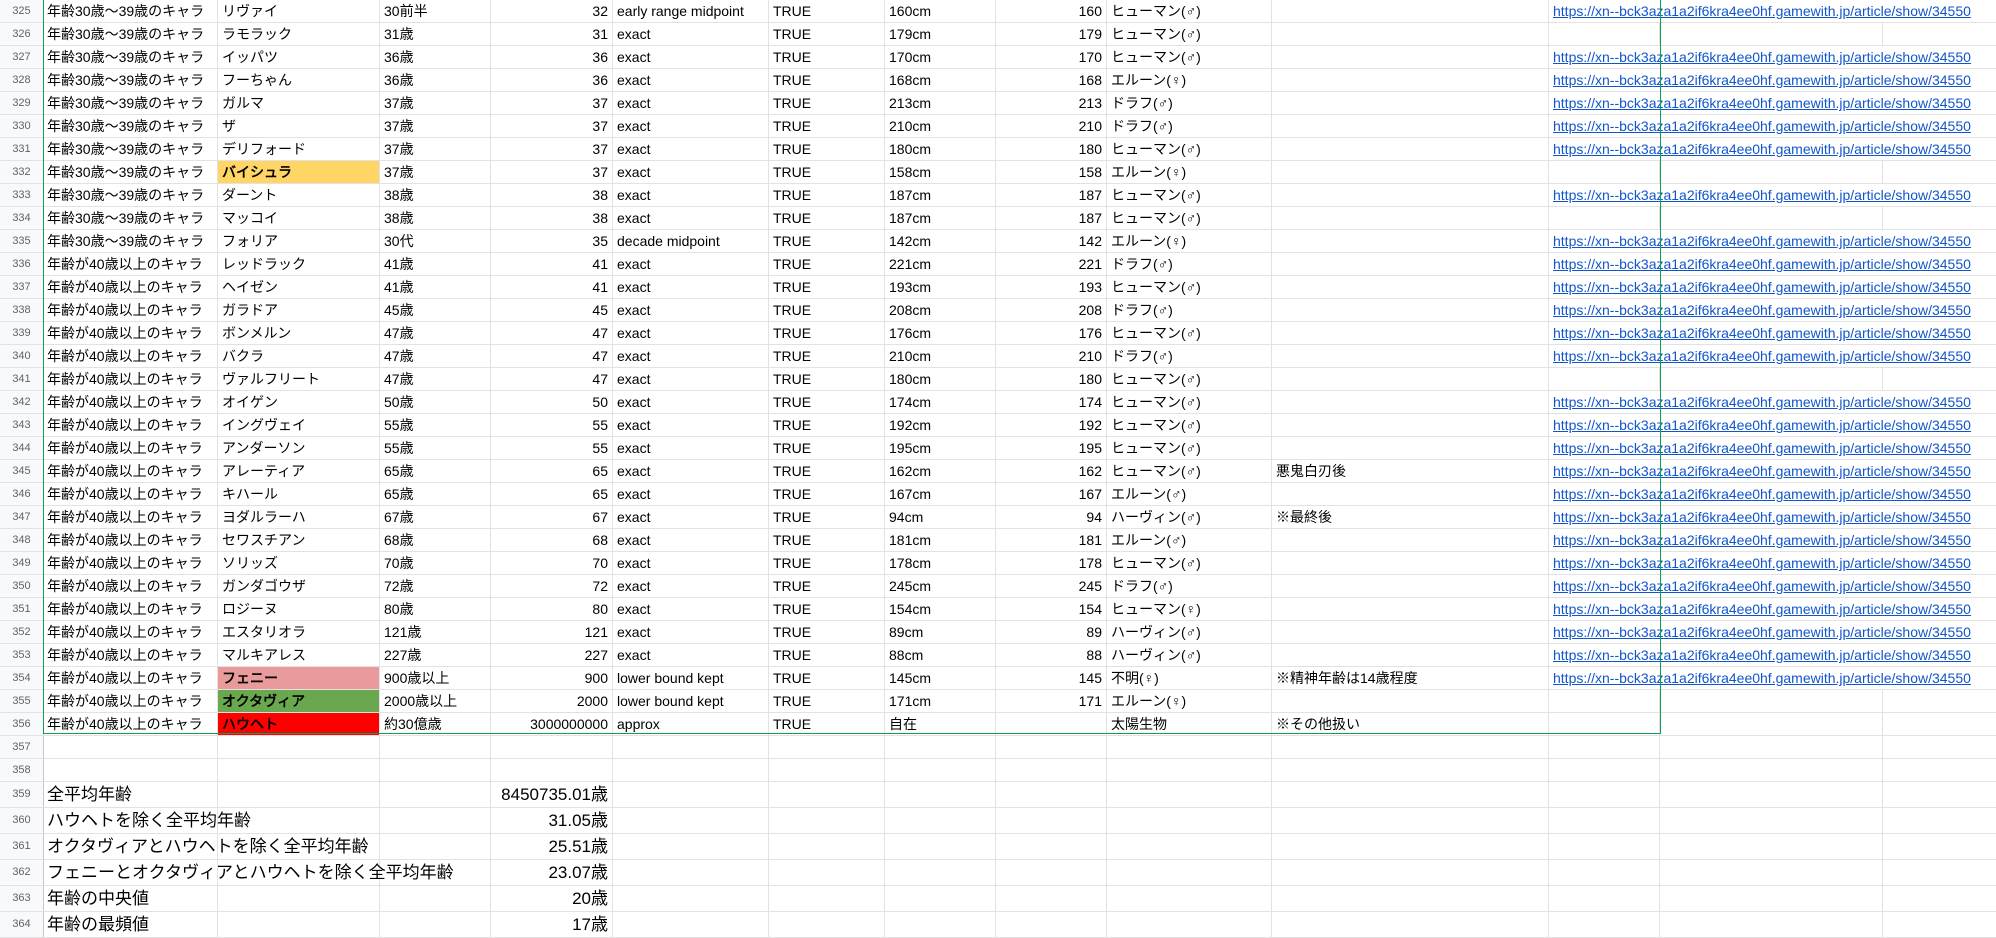  Describe the element at coordinates (940, 333) in the screenshot. I see `height-text-cell: 176cm` at that location.